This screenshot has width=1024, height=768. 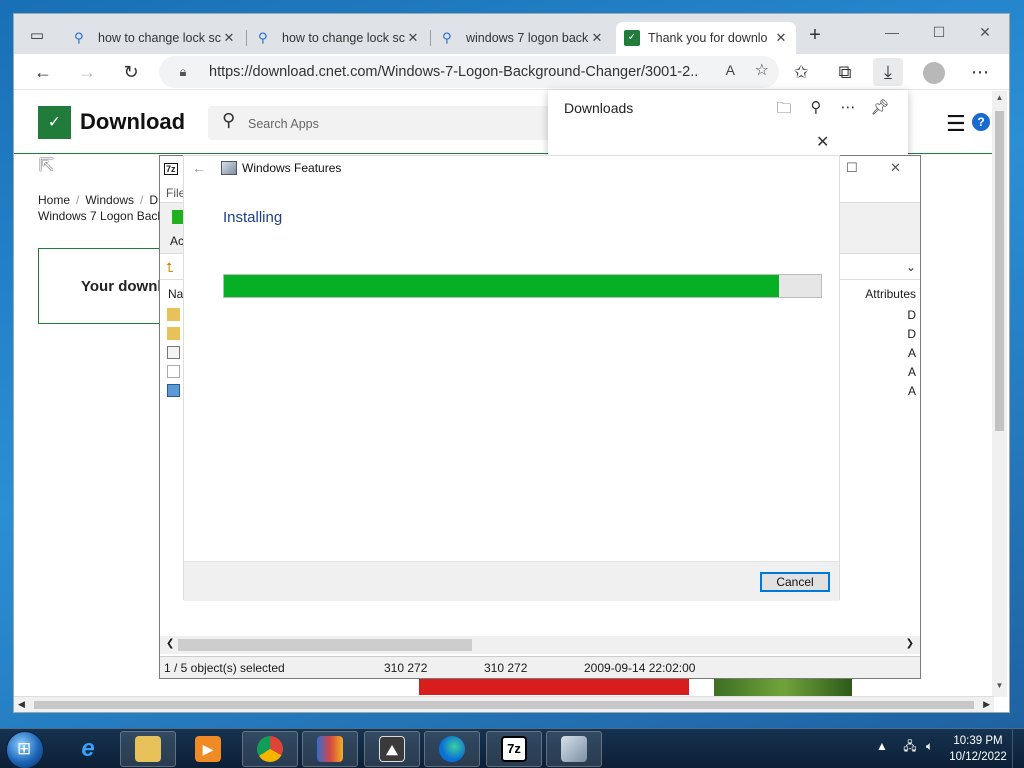 I want to click on scroll-down-icon: ▼, so click(x=999, y=688).